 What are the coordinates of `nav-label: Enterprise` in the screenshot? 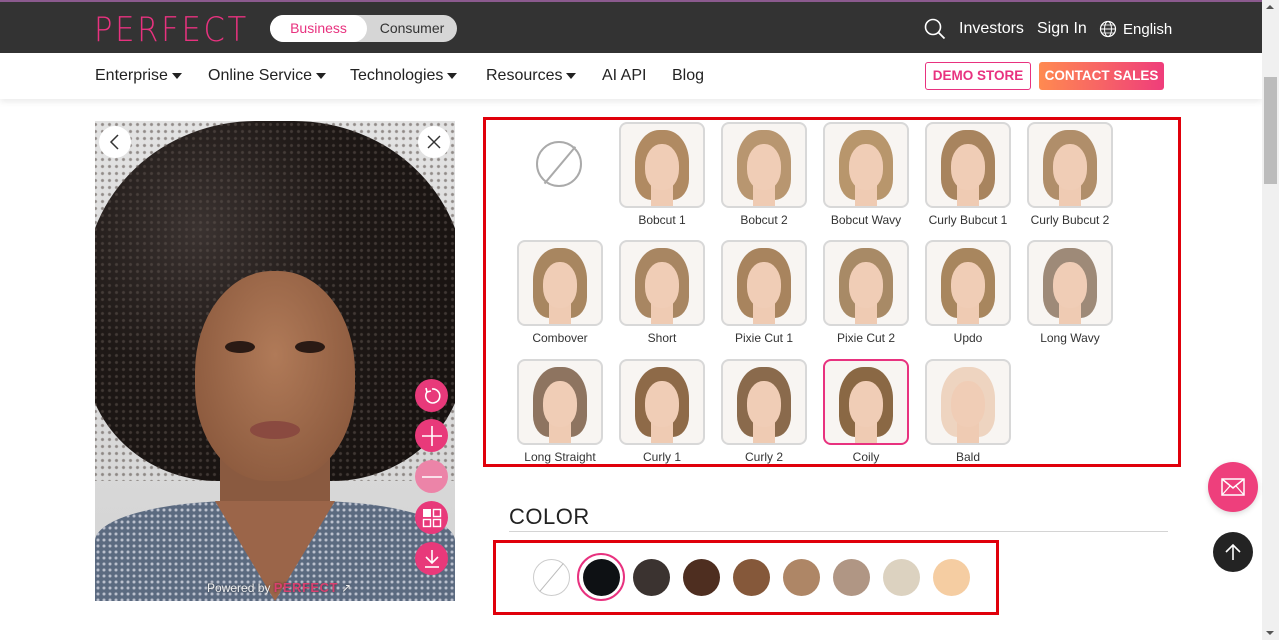 It's located at (131, 75).